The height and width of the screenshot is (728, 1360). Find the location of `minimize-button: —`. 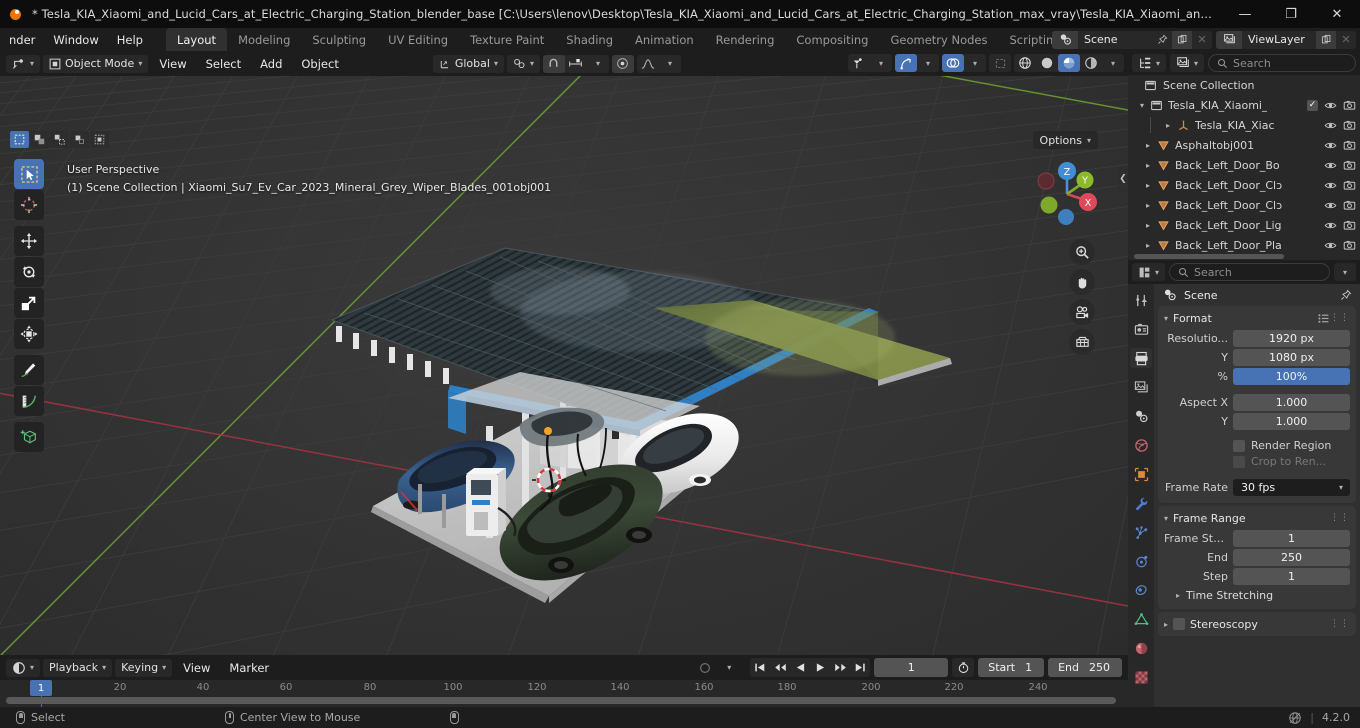

minimize-button: — is located at coordinates (1245, 14).